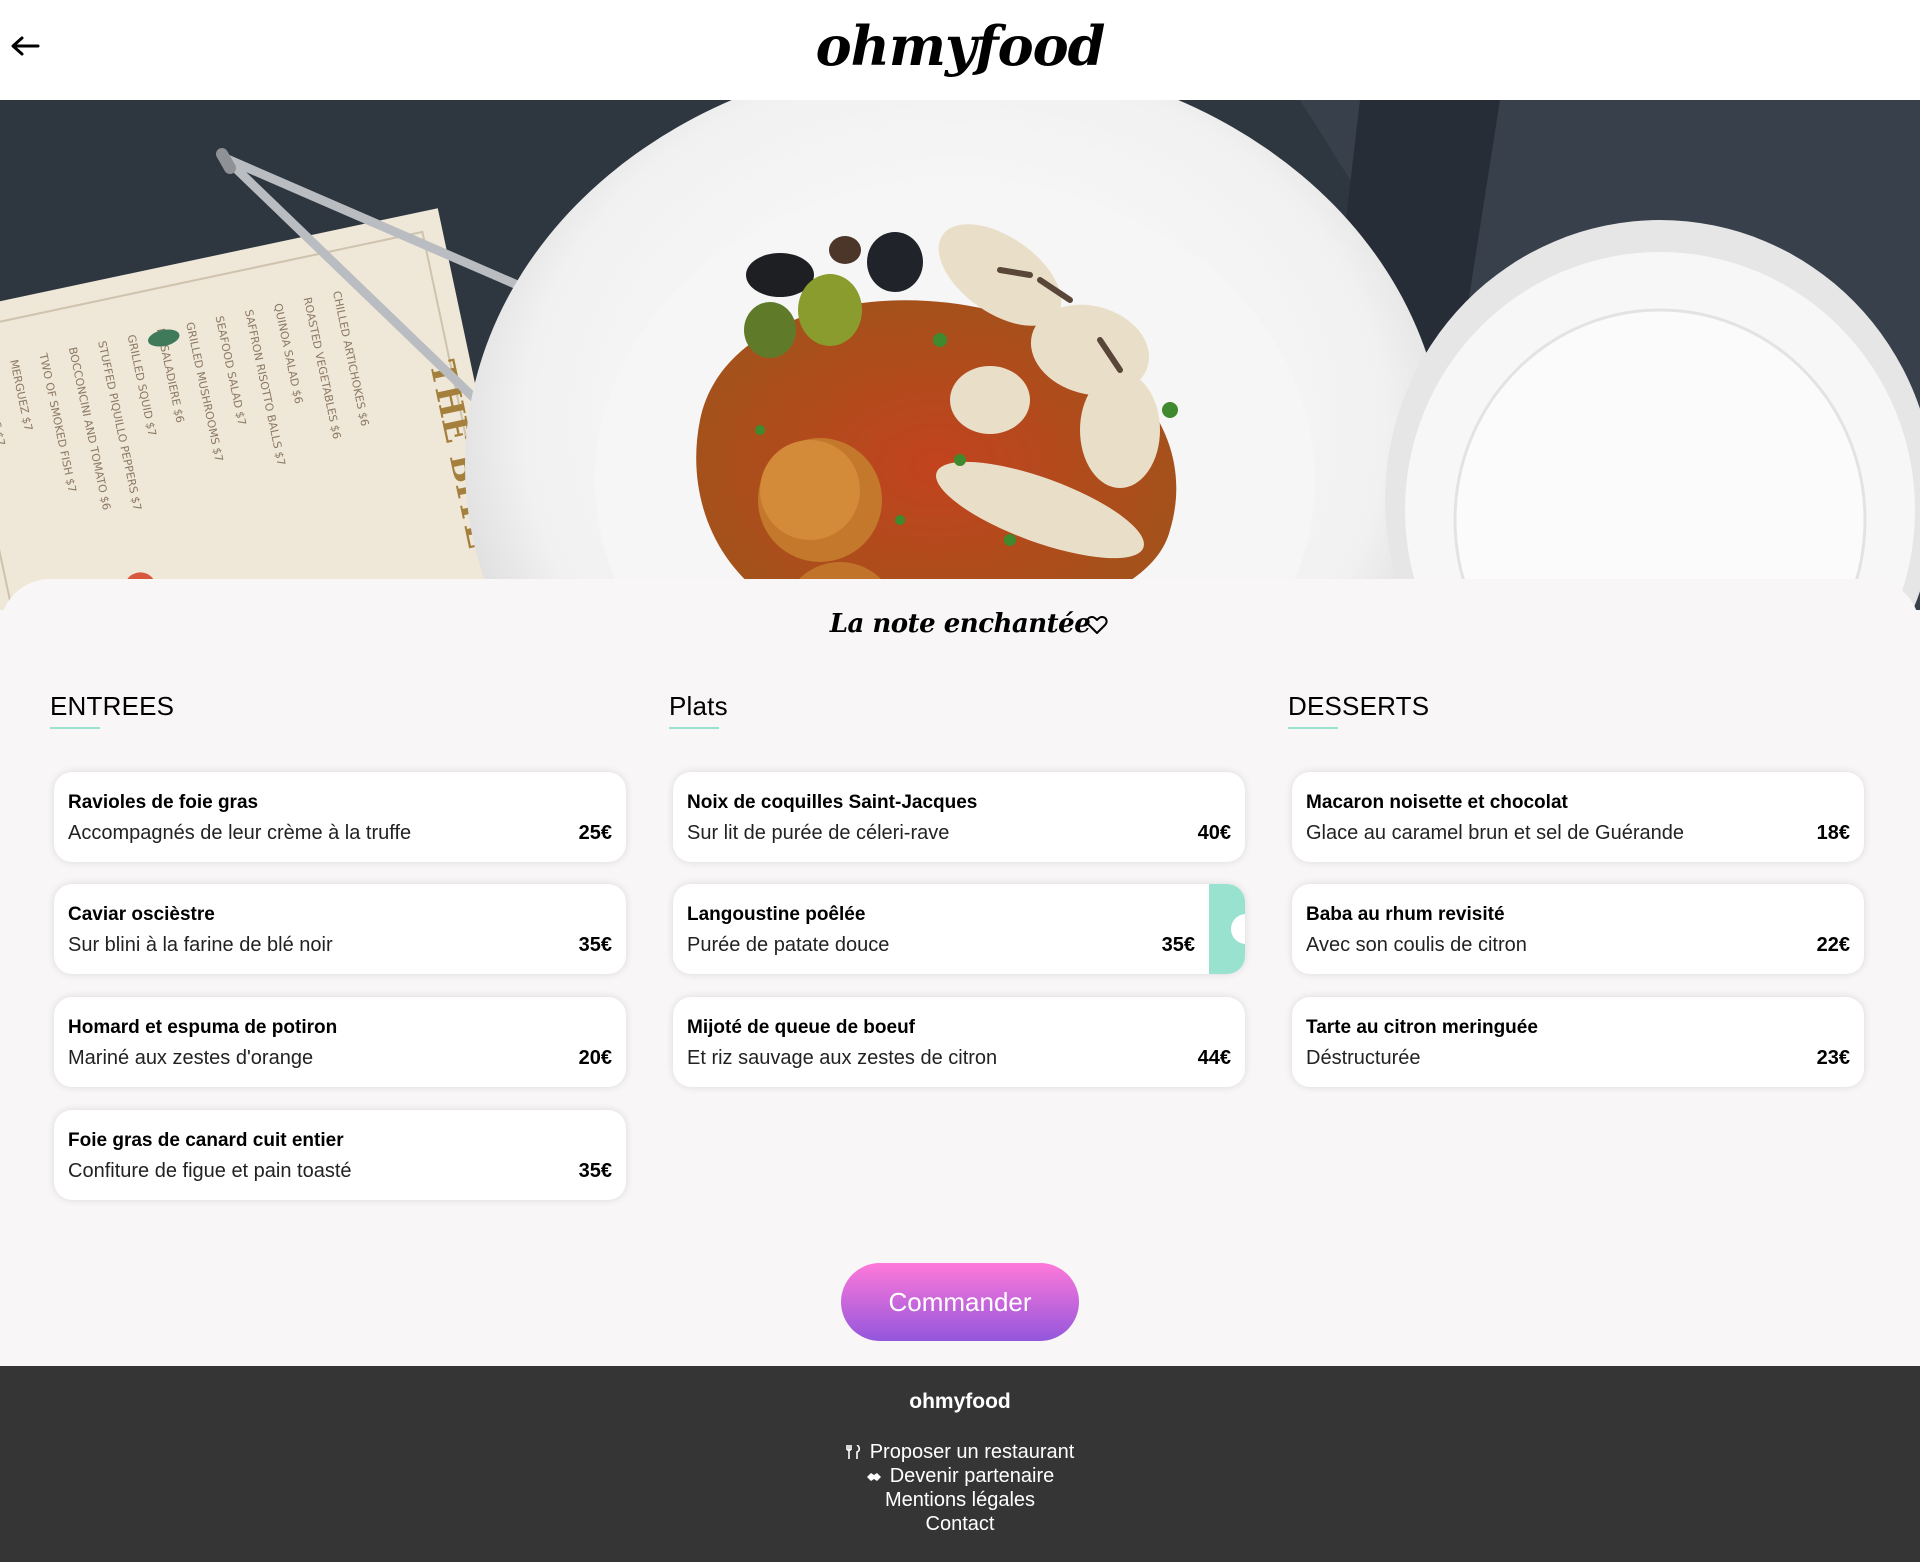  I want to click on order-button: Commander, so click(960, 1302).